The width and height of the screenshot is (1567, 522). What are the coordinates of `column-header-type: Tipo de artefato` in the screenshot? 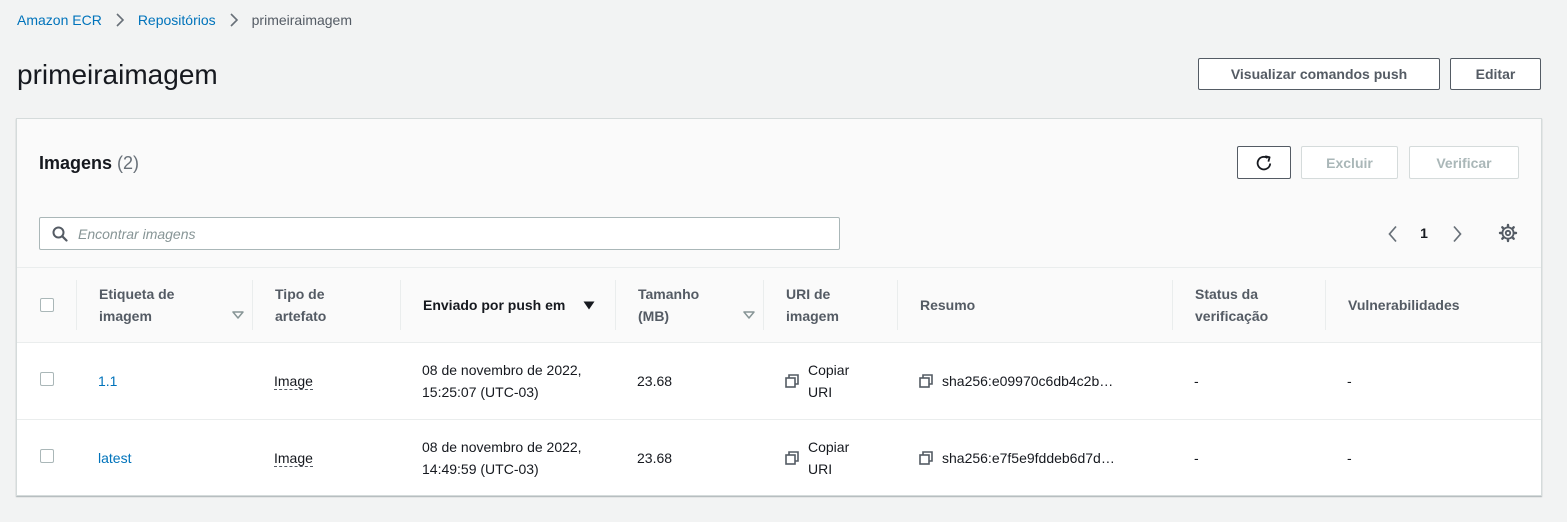 It's located at (326, 305).